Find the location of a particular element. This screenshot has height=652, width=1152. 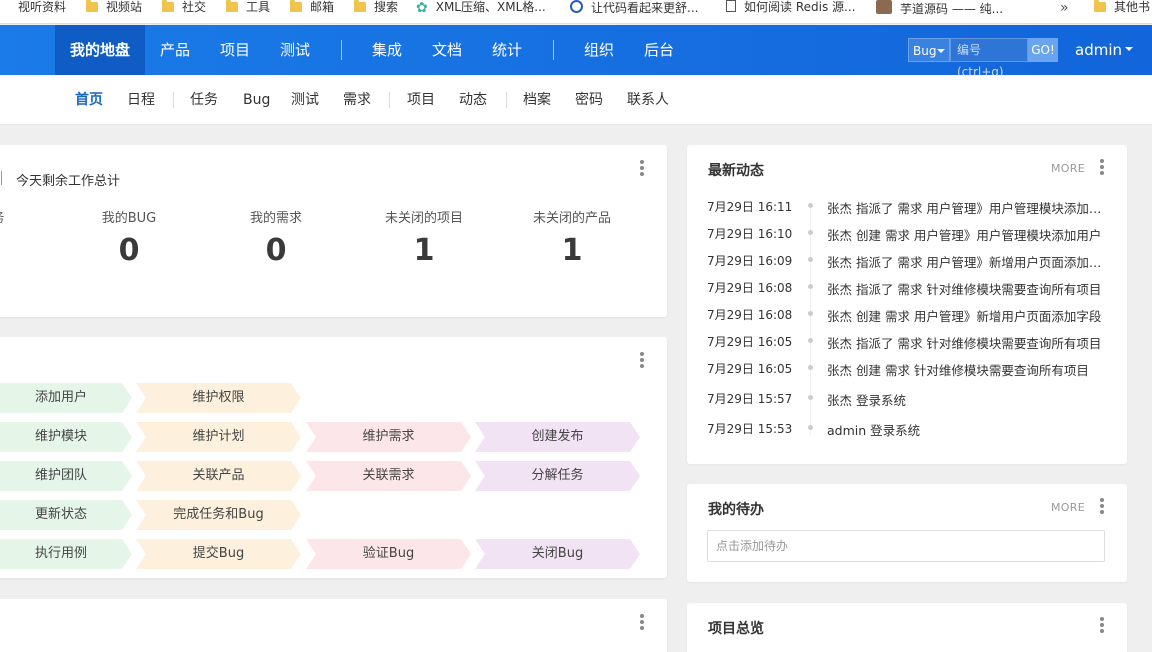

activity-item: 7月29日 15:53 admin 登录系统 is located at coordinates (907, 433).